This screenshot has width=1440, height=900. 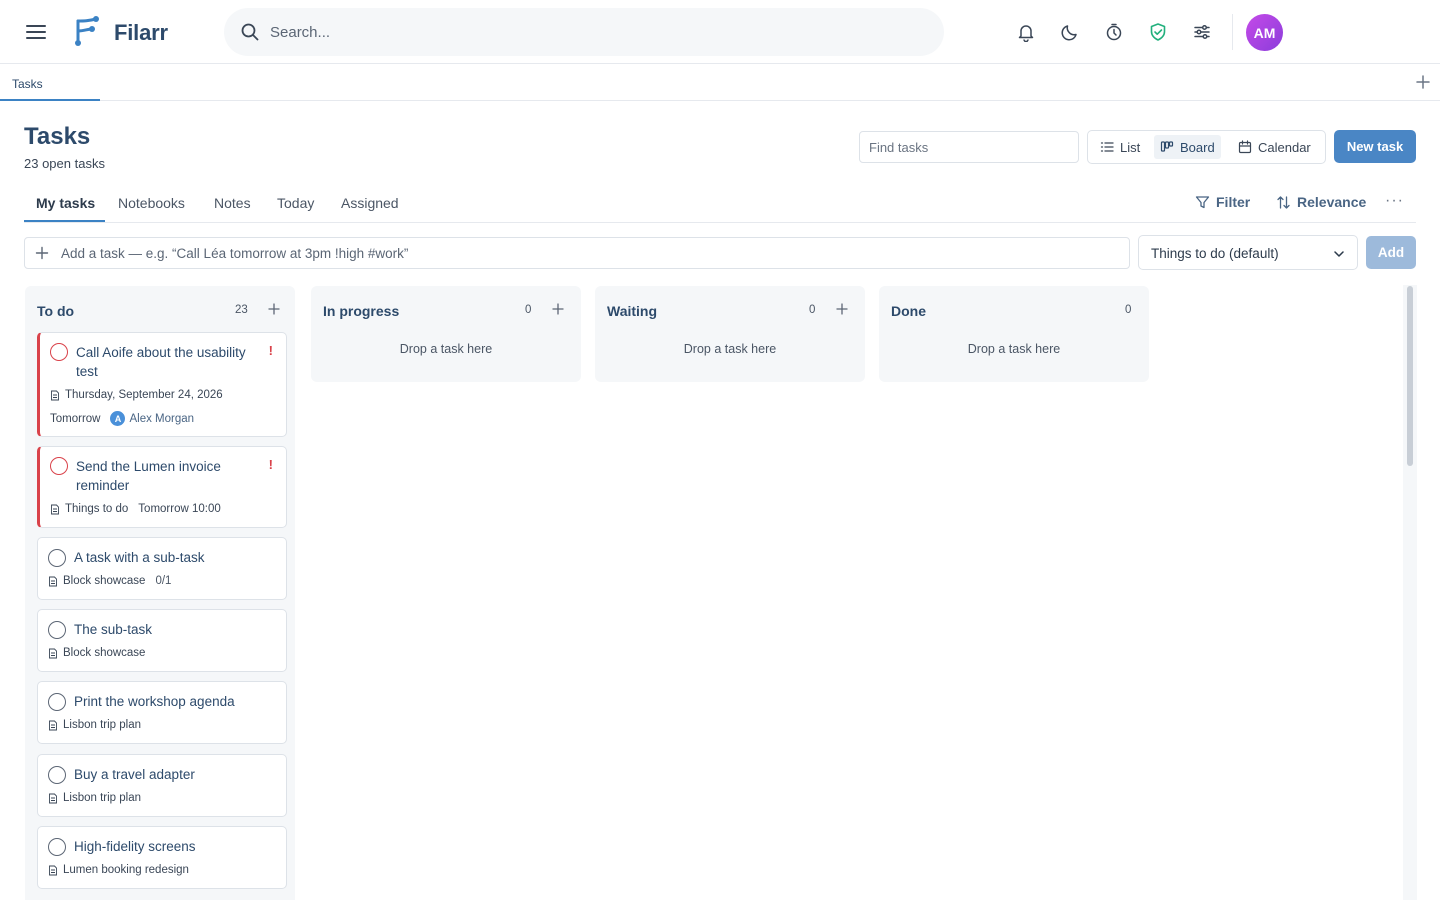 I want to click on task-due: Tomorrow 10:00, so click(x=179, y=509).